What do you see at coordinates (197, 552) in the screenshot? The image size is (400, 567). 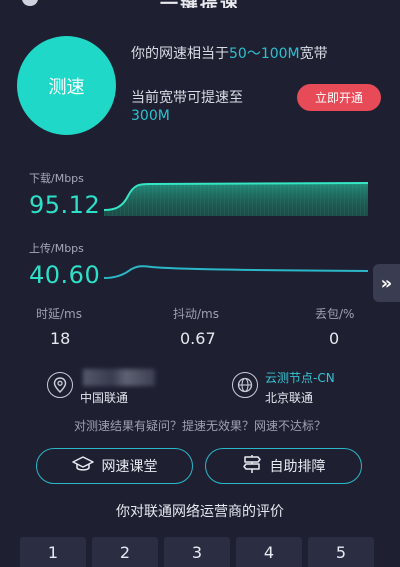 I see `rating-option-3: 3` at bounding box center [197, 552].